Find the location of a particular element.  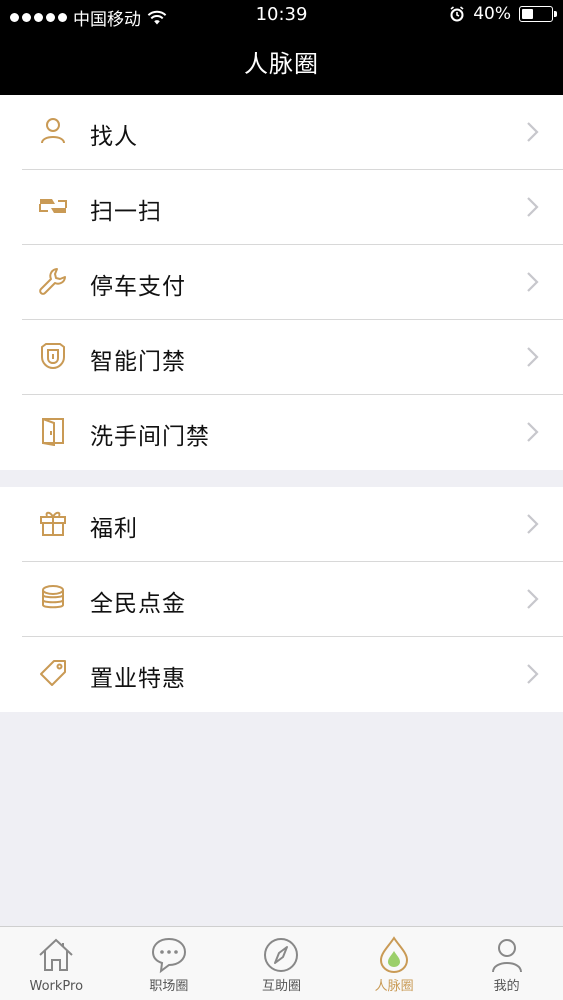

menu-item-restroom-access: 洗手间门禁 is located at coordinates (281, 432).